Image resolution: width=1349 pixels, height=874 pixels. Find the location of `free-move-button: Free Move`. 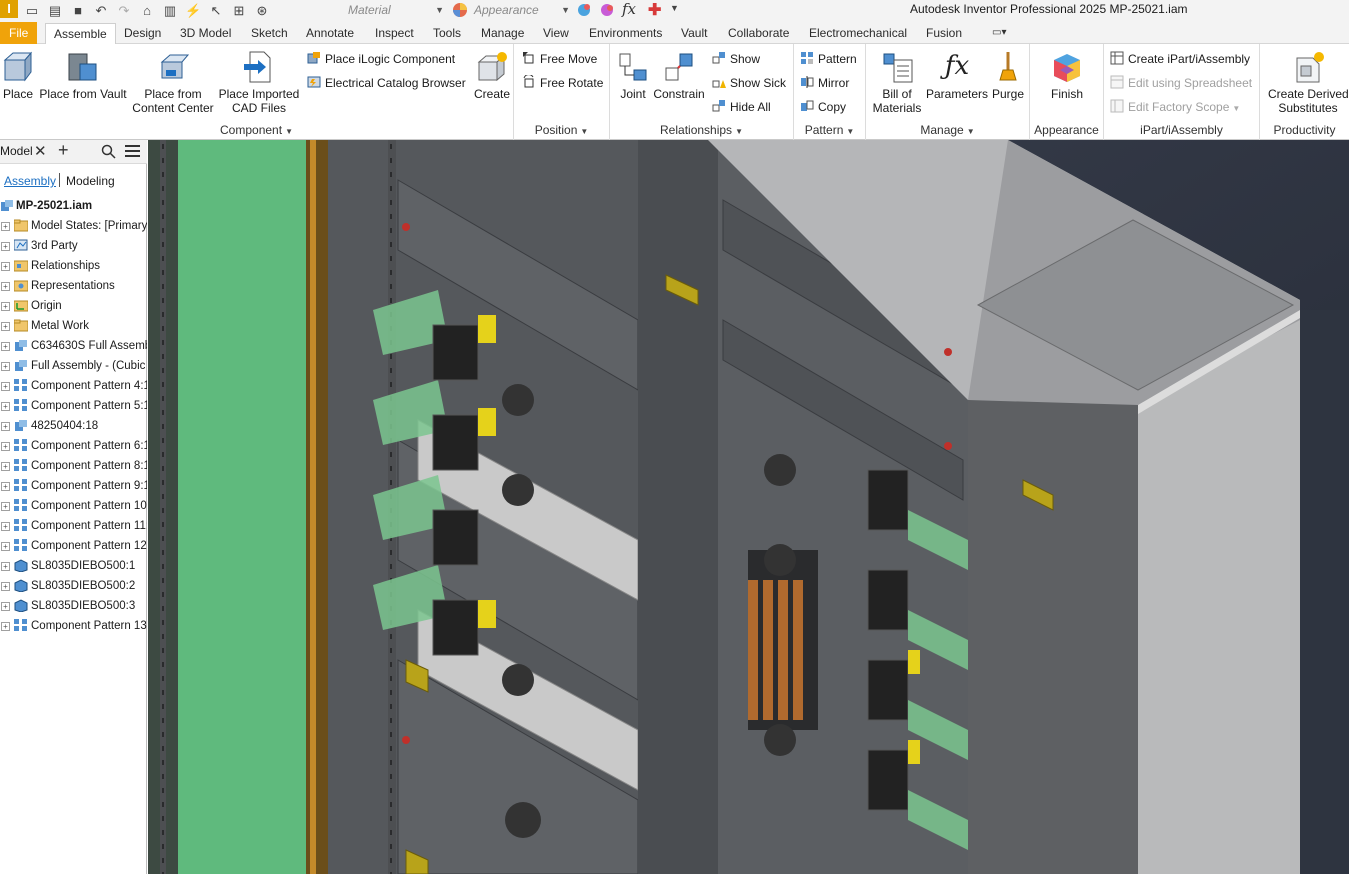

free-move-button: Free Move is located at coordinates (559, 59).